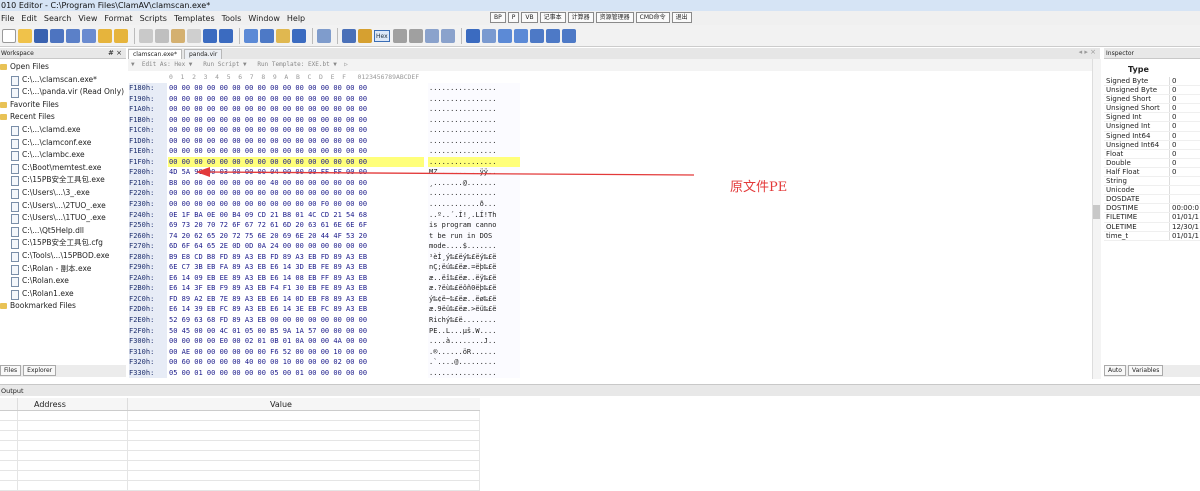  Describe the element at coordinates (11, 370) in the screenshot. I see `tab-files: Files` at that location.